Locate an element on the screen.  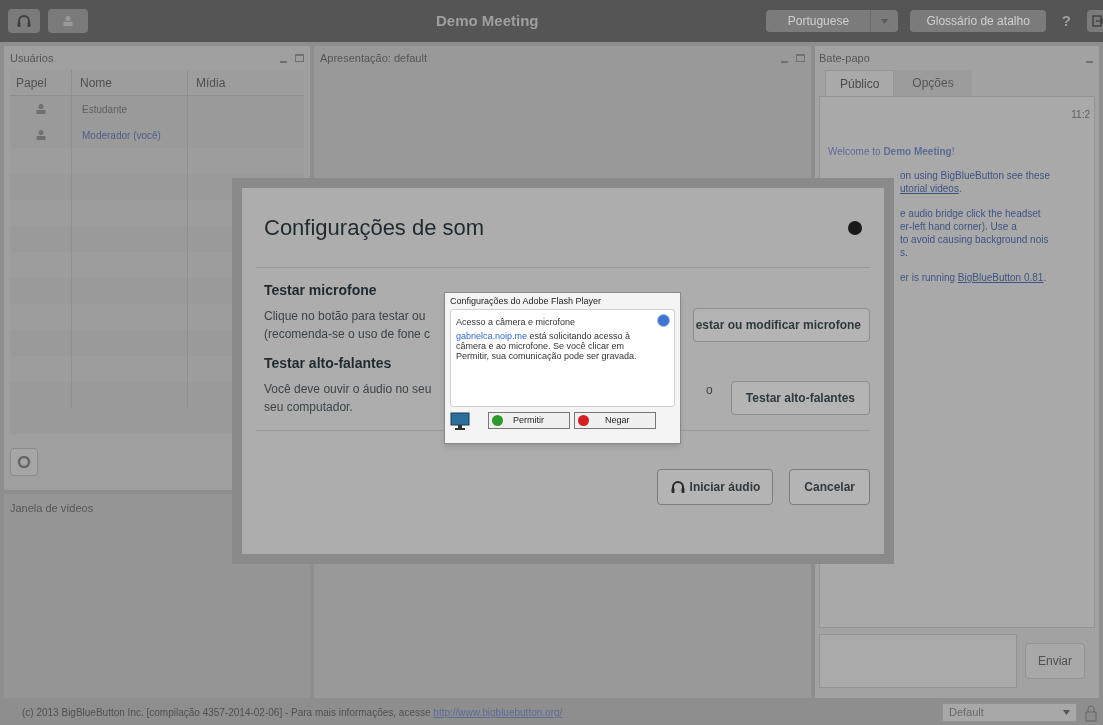
test-microphone-button: estar ou modificar microfone is located at coordinates (781, 325).